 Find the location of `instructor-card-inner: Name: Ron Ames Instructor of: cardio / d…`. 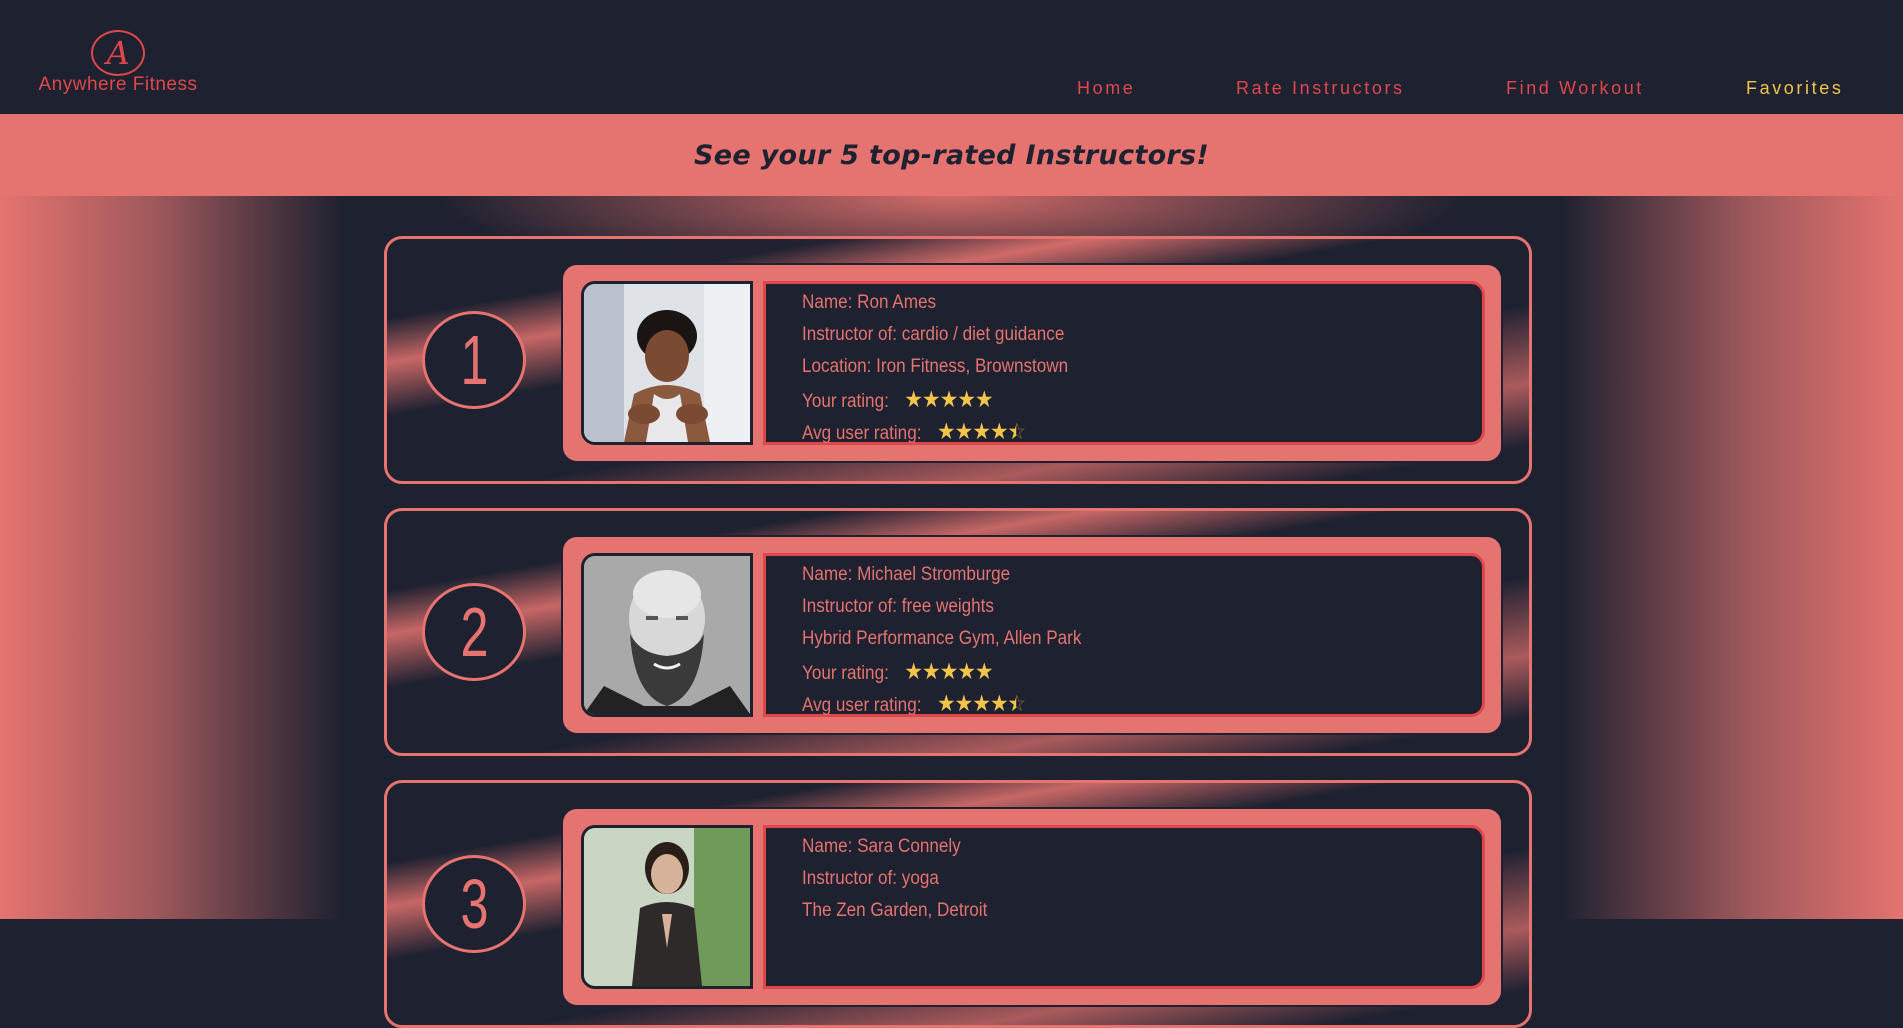

instructor-card-inner: Name: Ron Ames Instructor of: cardio / d… is located at coordinates (1032, 363).